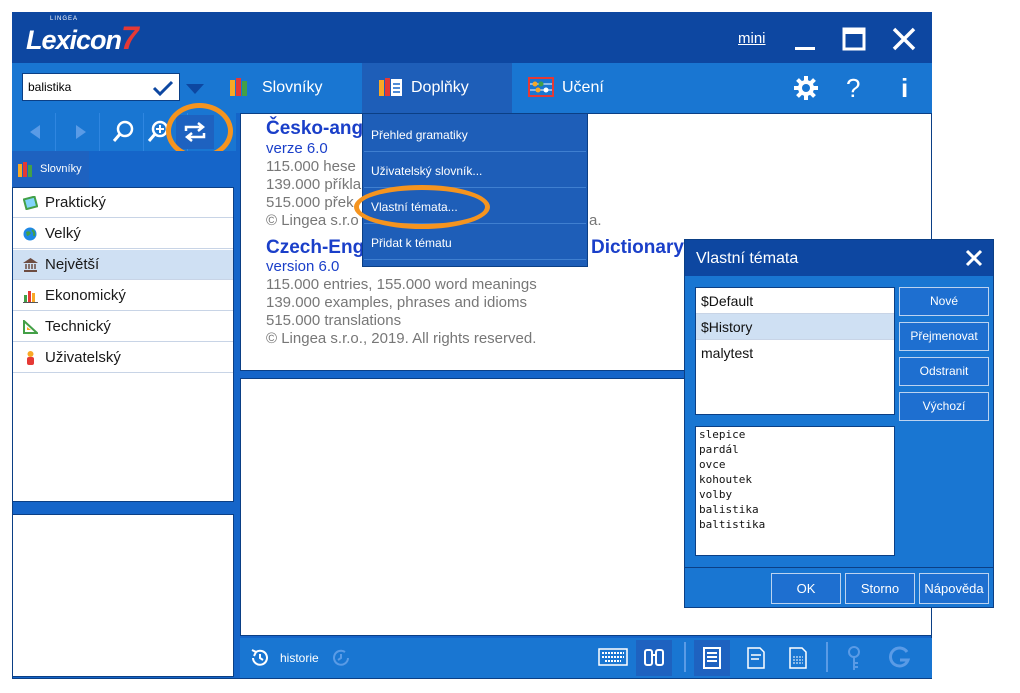 The width and height of the screenshot is (1020, 693). I want to click on forward-button, so click(78, 132).